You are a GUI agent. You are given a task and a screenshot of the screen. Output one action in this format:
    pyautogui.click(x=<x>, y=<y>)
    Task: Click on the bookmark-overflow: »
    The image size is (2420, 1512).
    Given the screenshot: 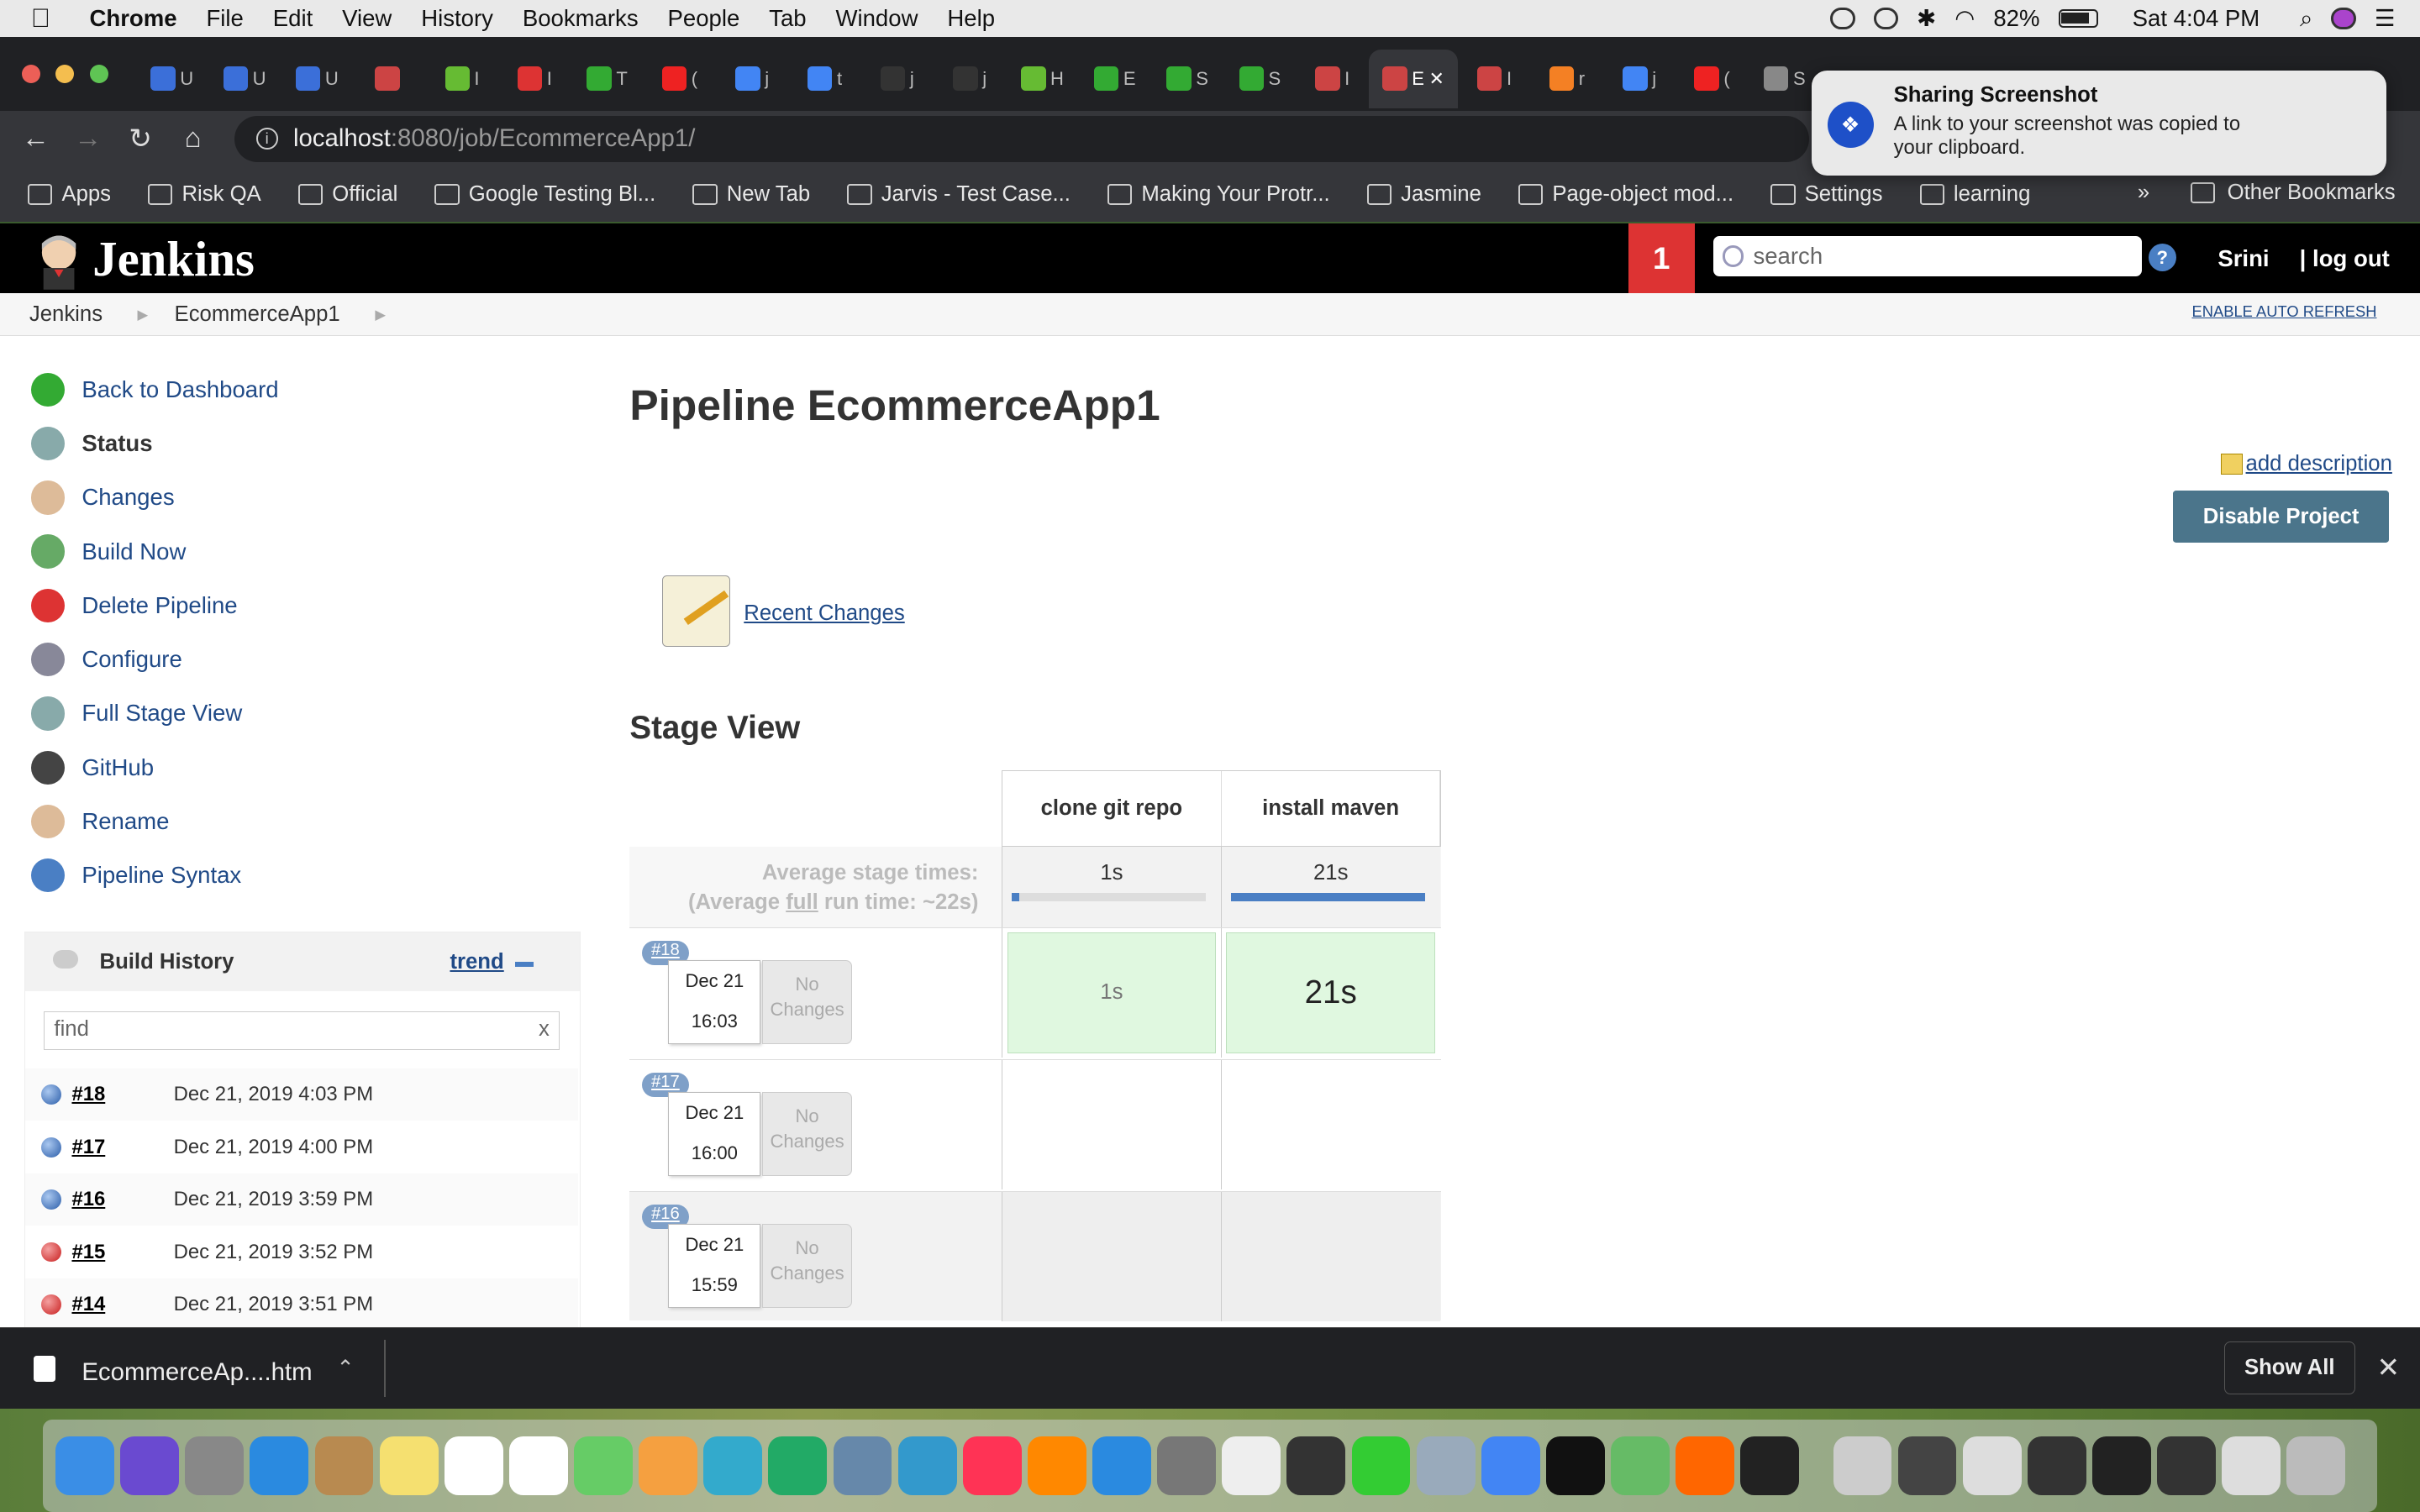 What is the action you would take?
    pyautogui.click(x=2144, y=193)
    